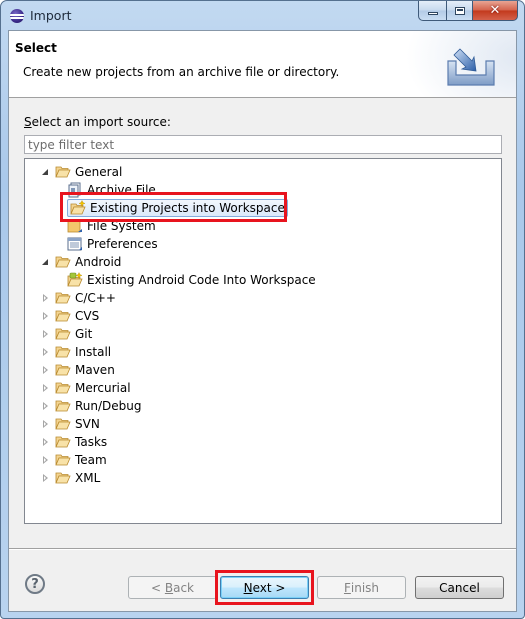  What do you see at coordinates (98, 262) in the screenshot?
I see `tree-item-label: Android` at bounding box center [98, 262].